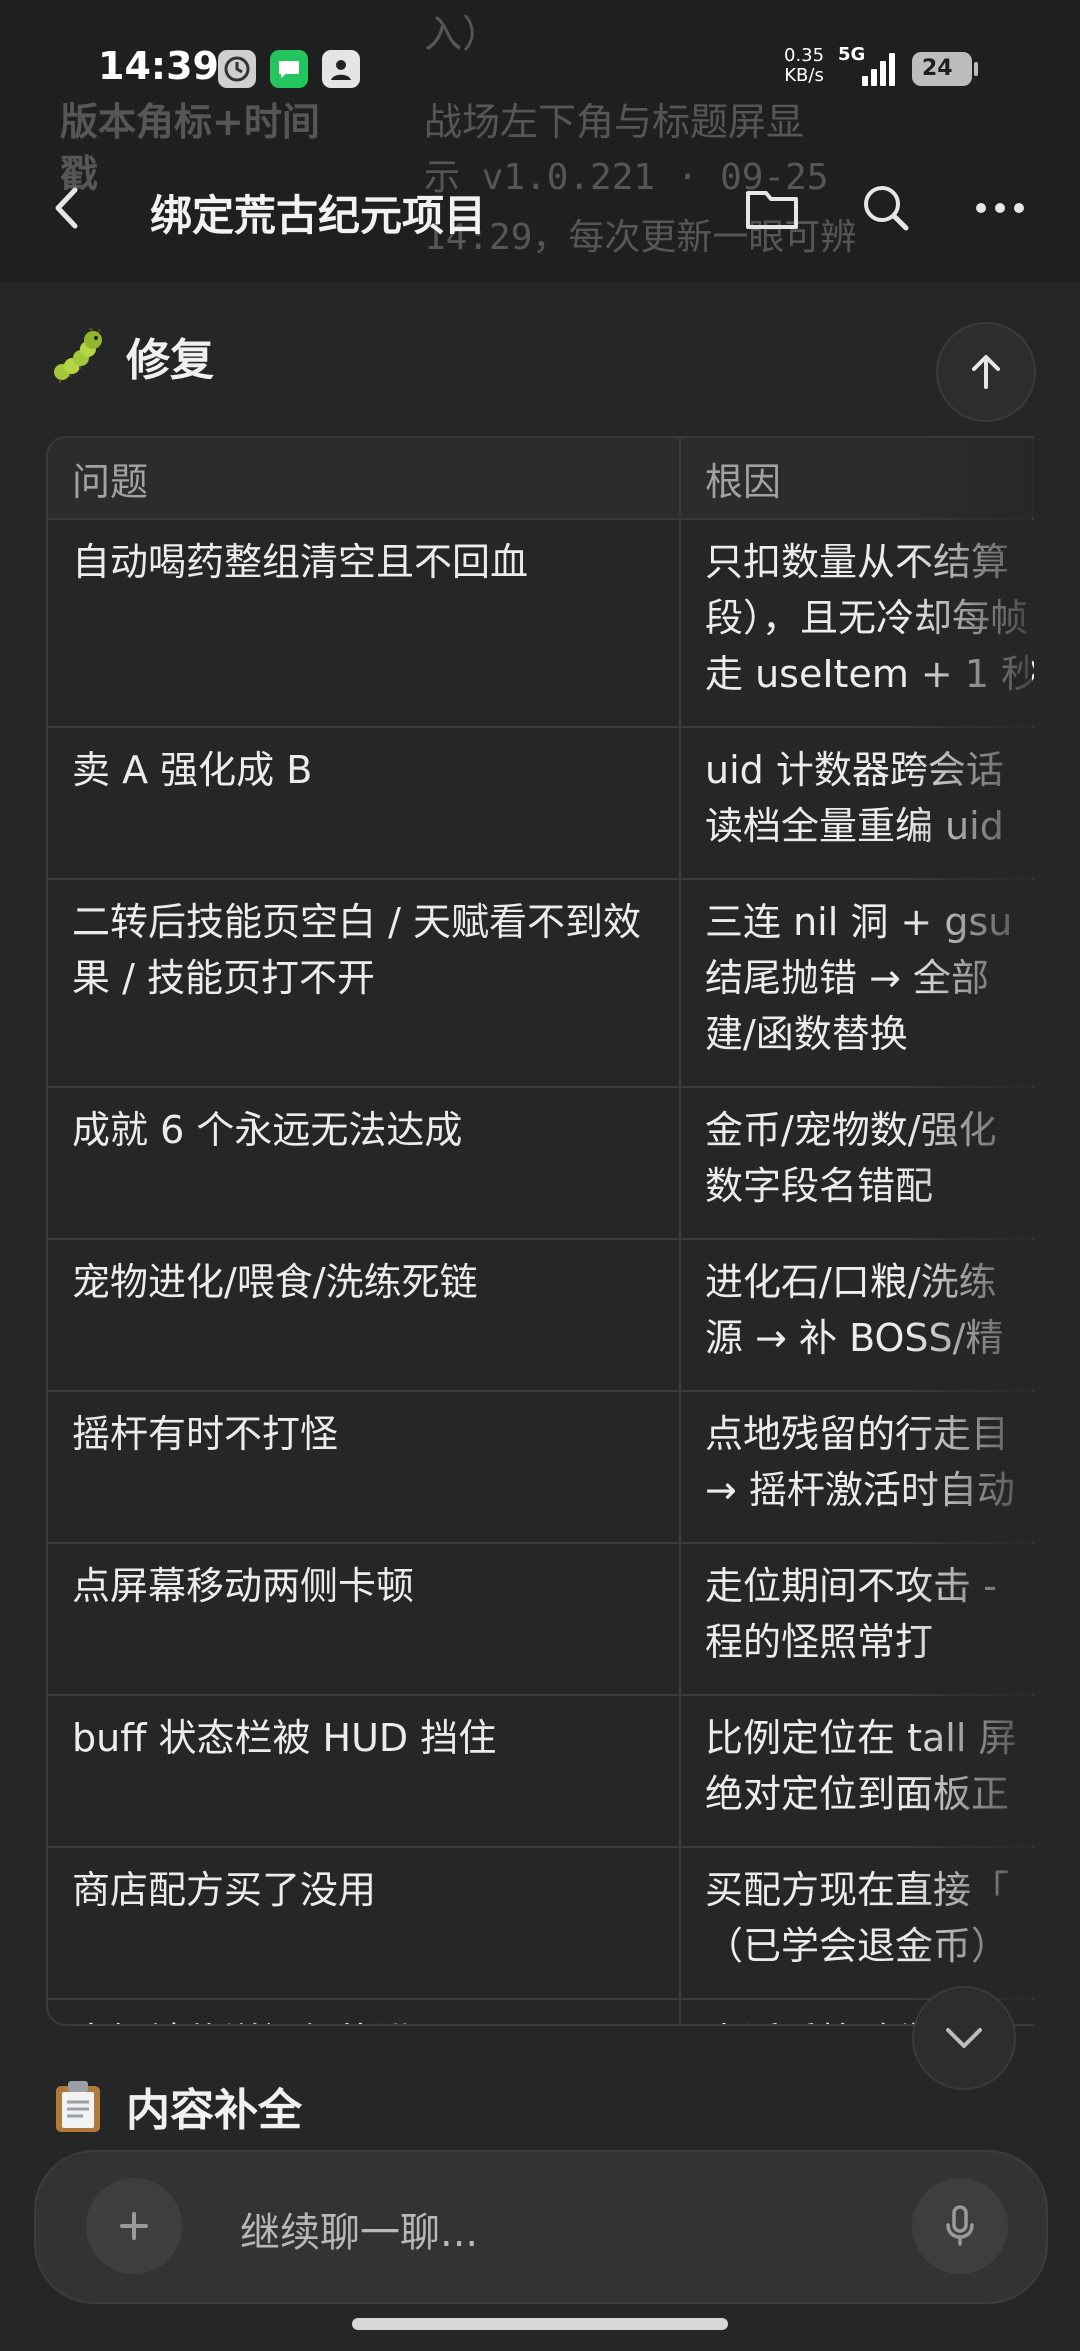  I want to click on caterpillar-icon, so click(78, 356).